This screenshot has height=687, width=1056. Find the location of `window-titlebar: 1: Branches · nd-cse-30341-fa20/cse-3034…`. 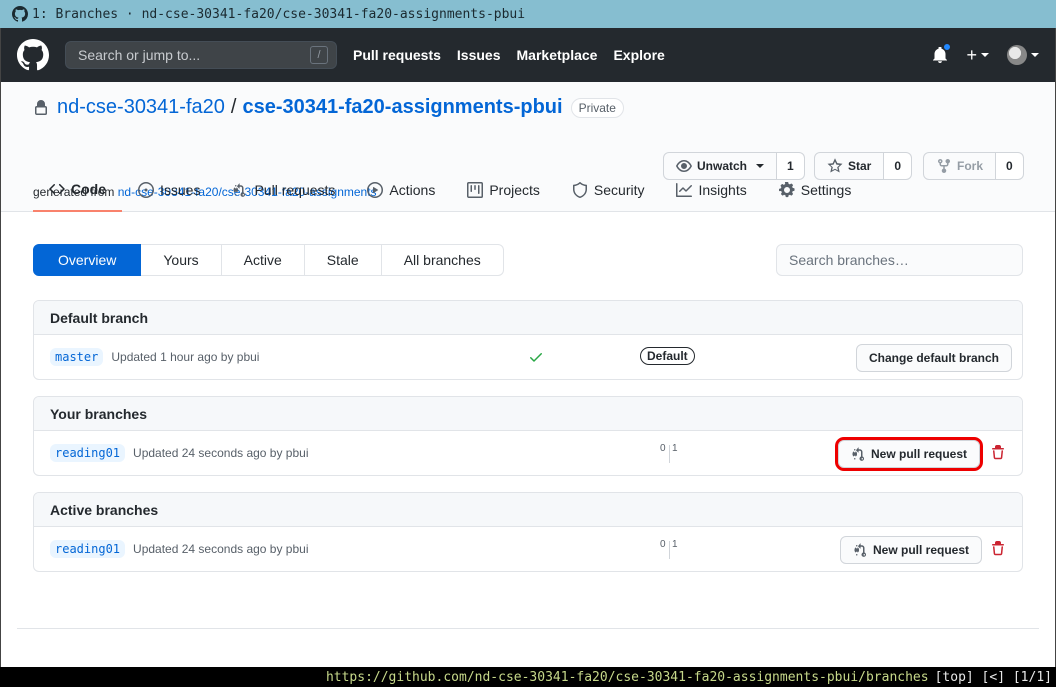

window-titlebar: 1: Branches · nd-cse-30341-fa20/cse-3034… is located at coordinates (528, 14).